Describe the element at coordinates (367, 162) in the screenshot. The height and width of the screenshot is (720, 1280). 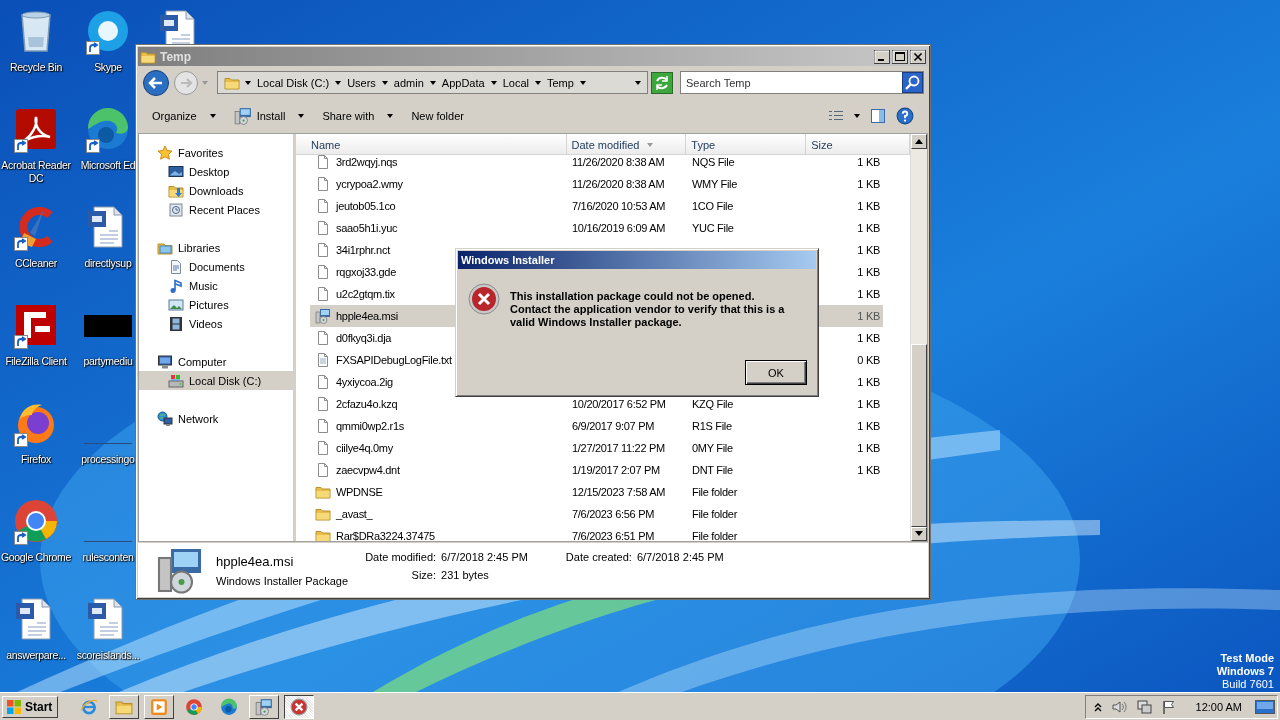
I see `file-name: 3rd2wqyj.nqs` at that location.